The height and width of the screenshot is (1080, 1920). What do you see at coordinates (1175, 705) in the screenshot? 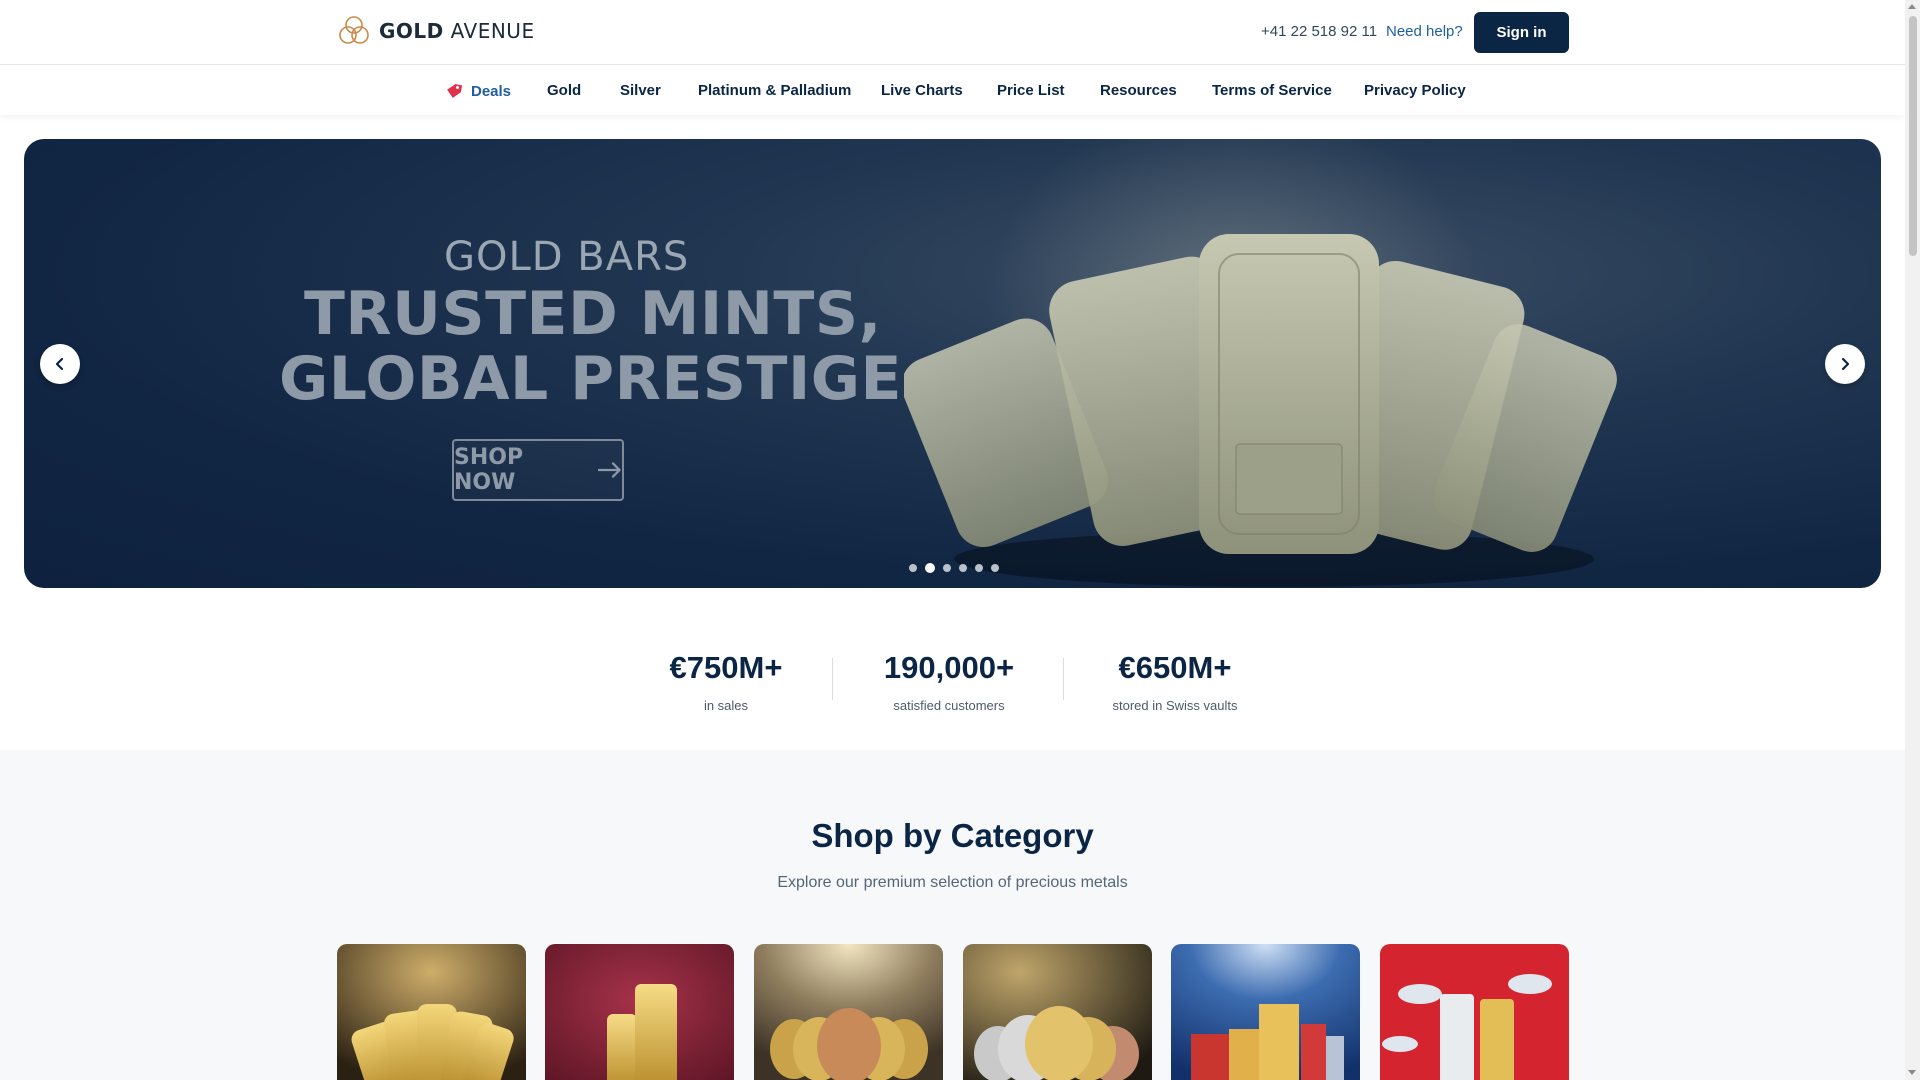
I see `stat-label: stored in Swiss vaults` at bounding box center [1175, 705].